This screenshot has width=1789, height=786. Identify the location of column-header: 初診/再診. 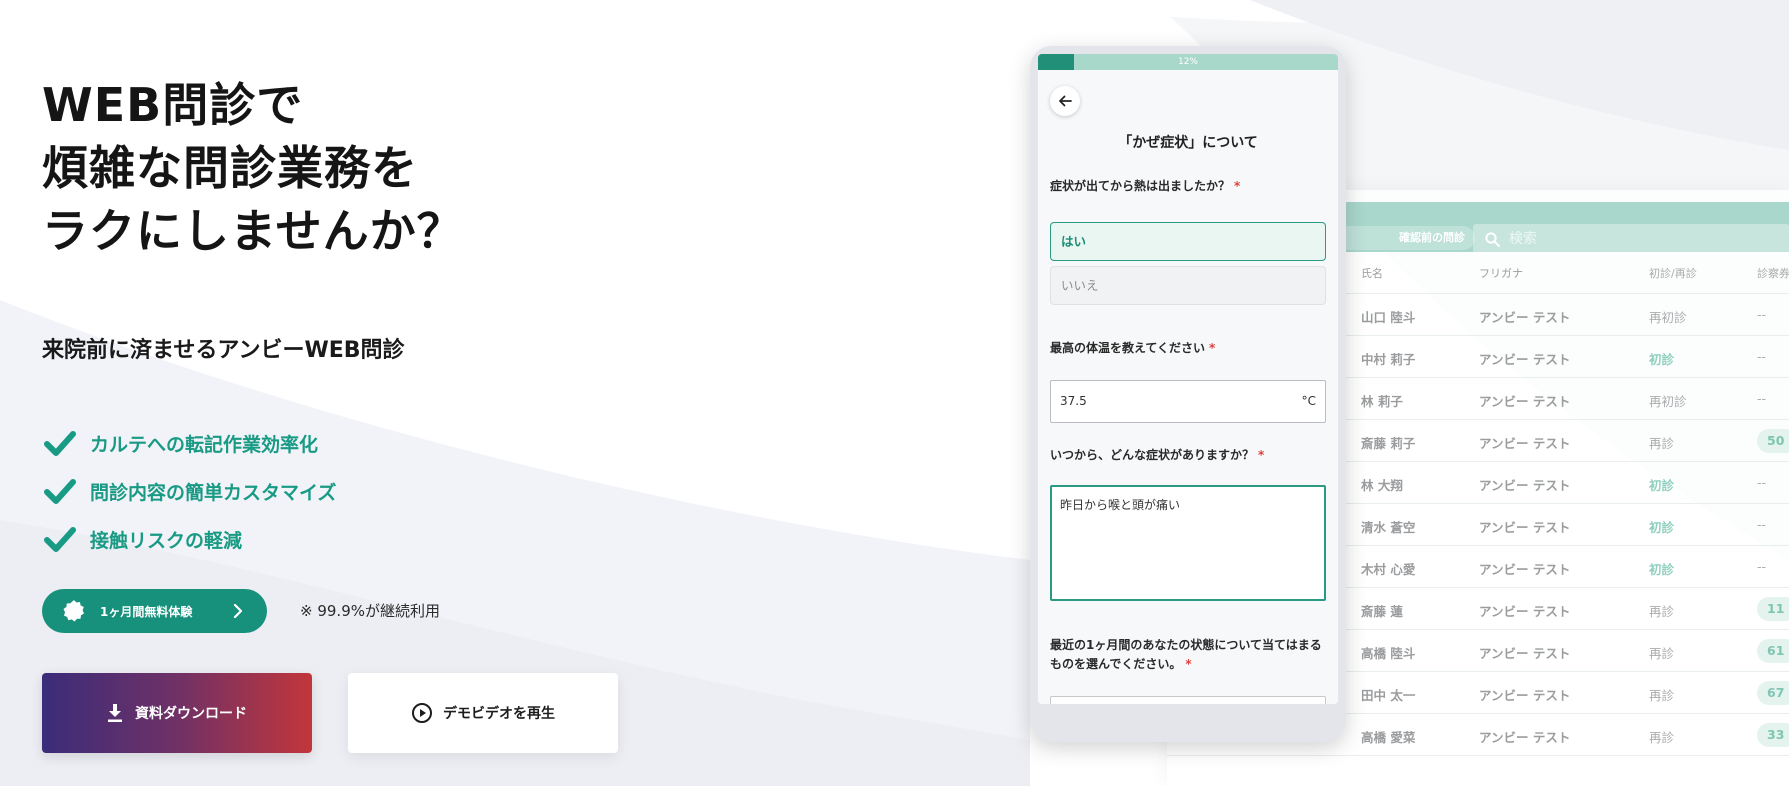
(1673, 273).